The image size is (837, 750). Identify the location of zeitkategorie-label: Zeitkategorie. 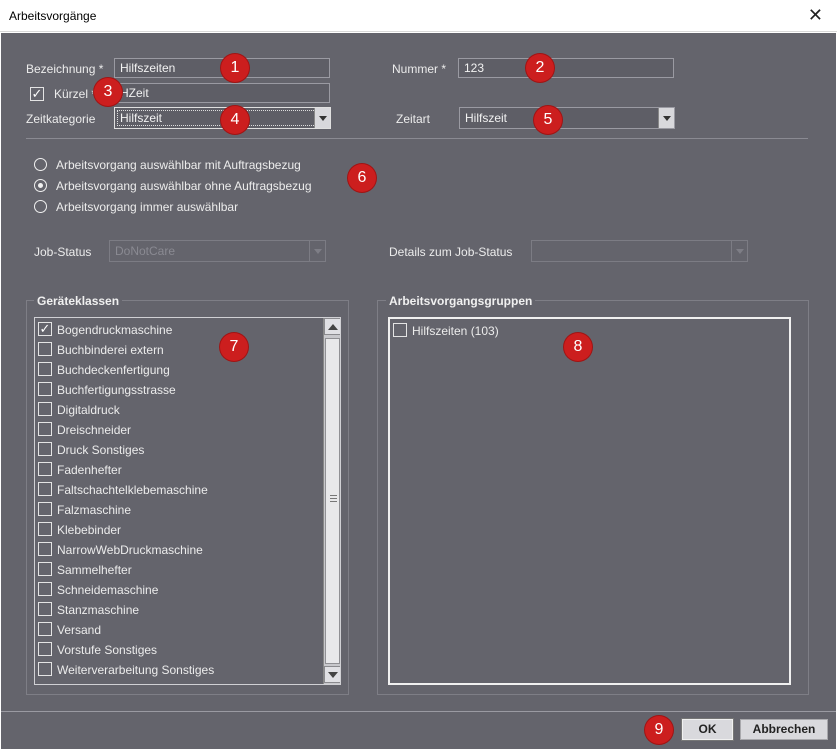
(61, 119).